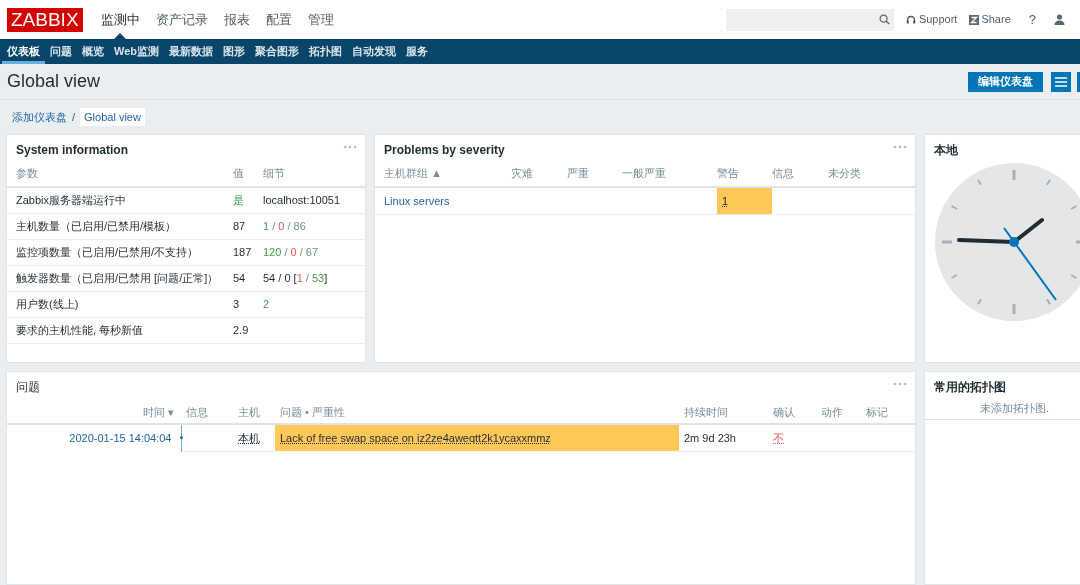 The image size is (1080, 585). Describe the element at coordinates (54, 81) in the screenshot. I see `page-title: Global view` at that location.